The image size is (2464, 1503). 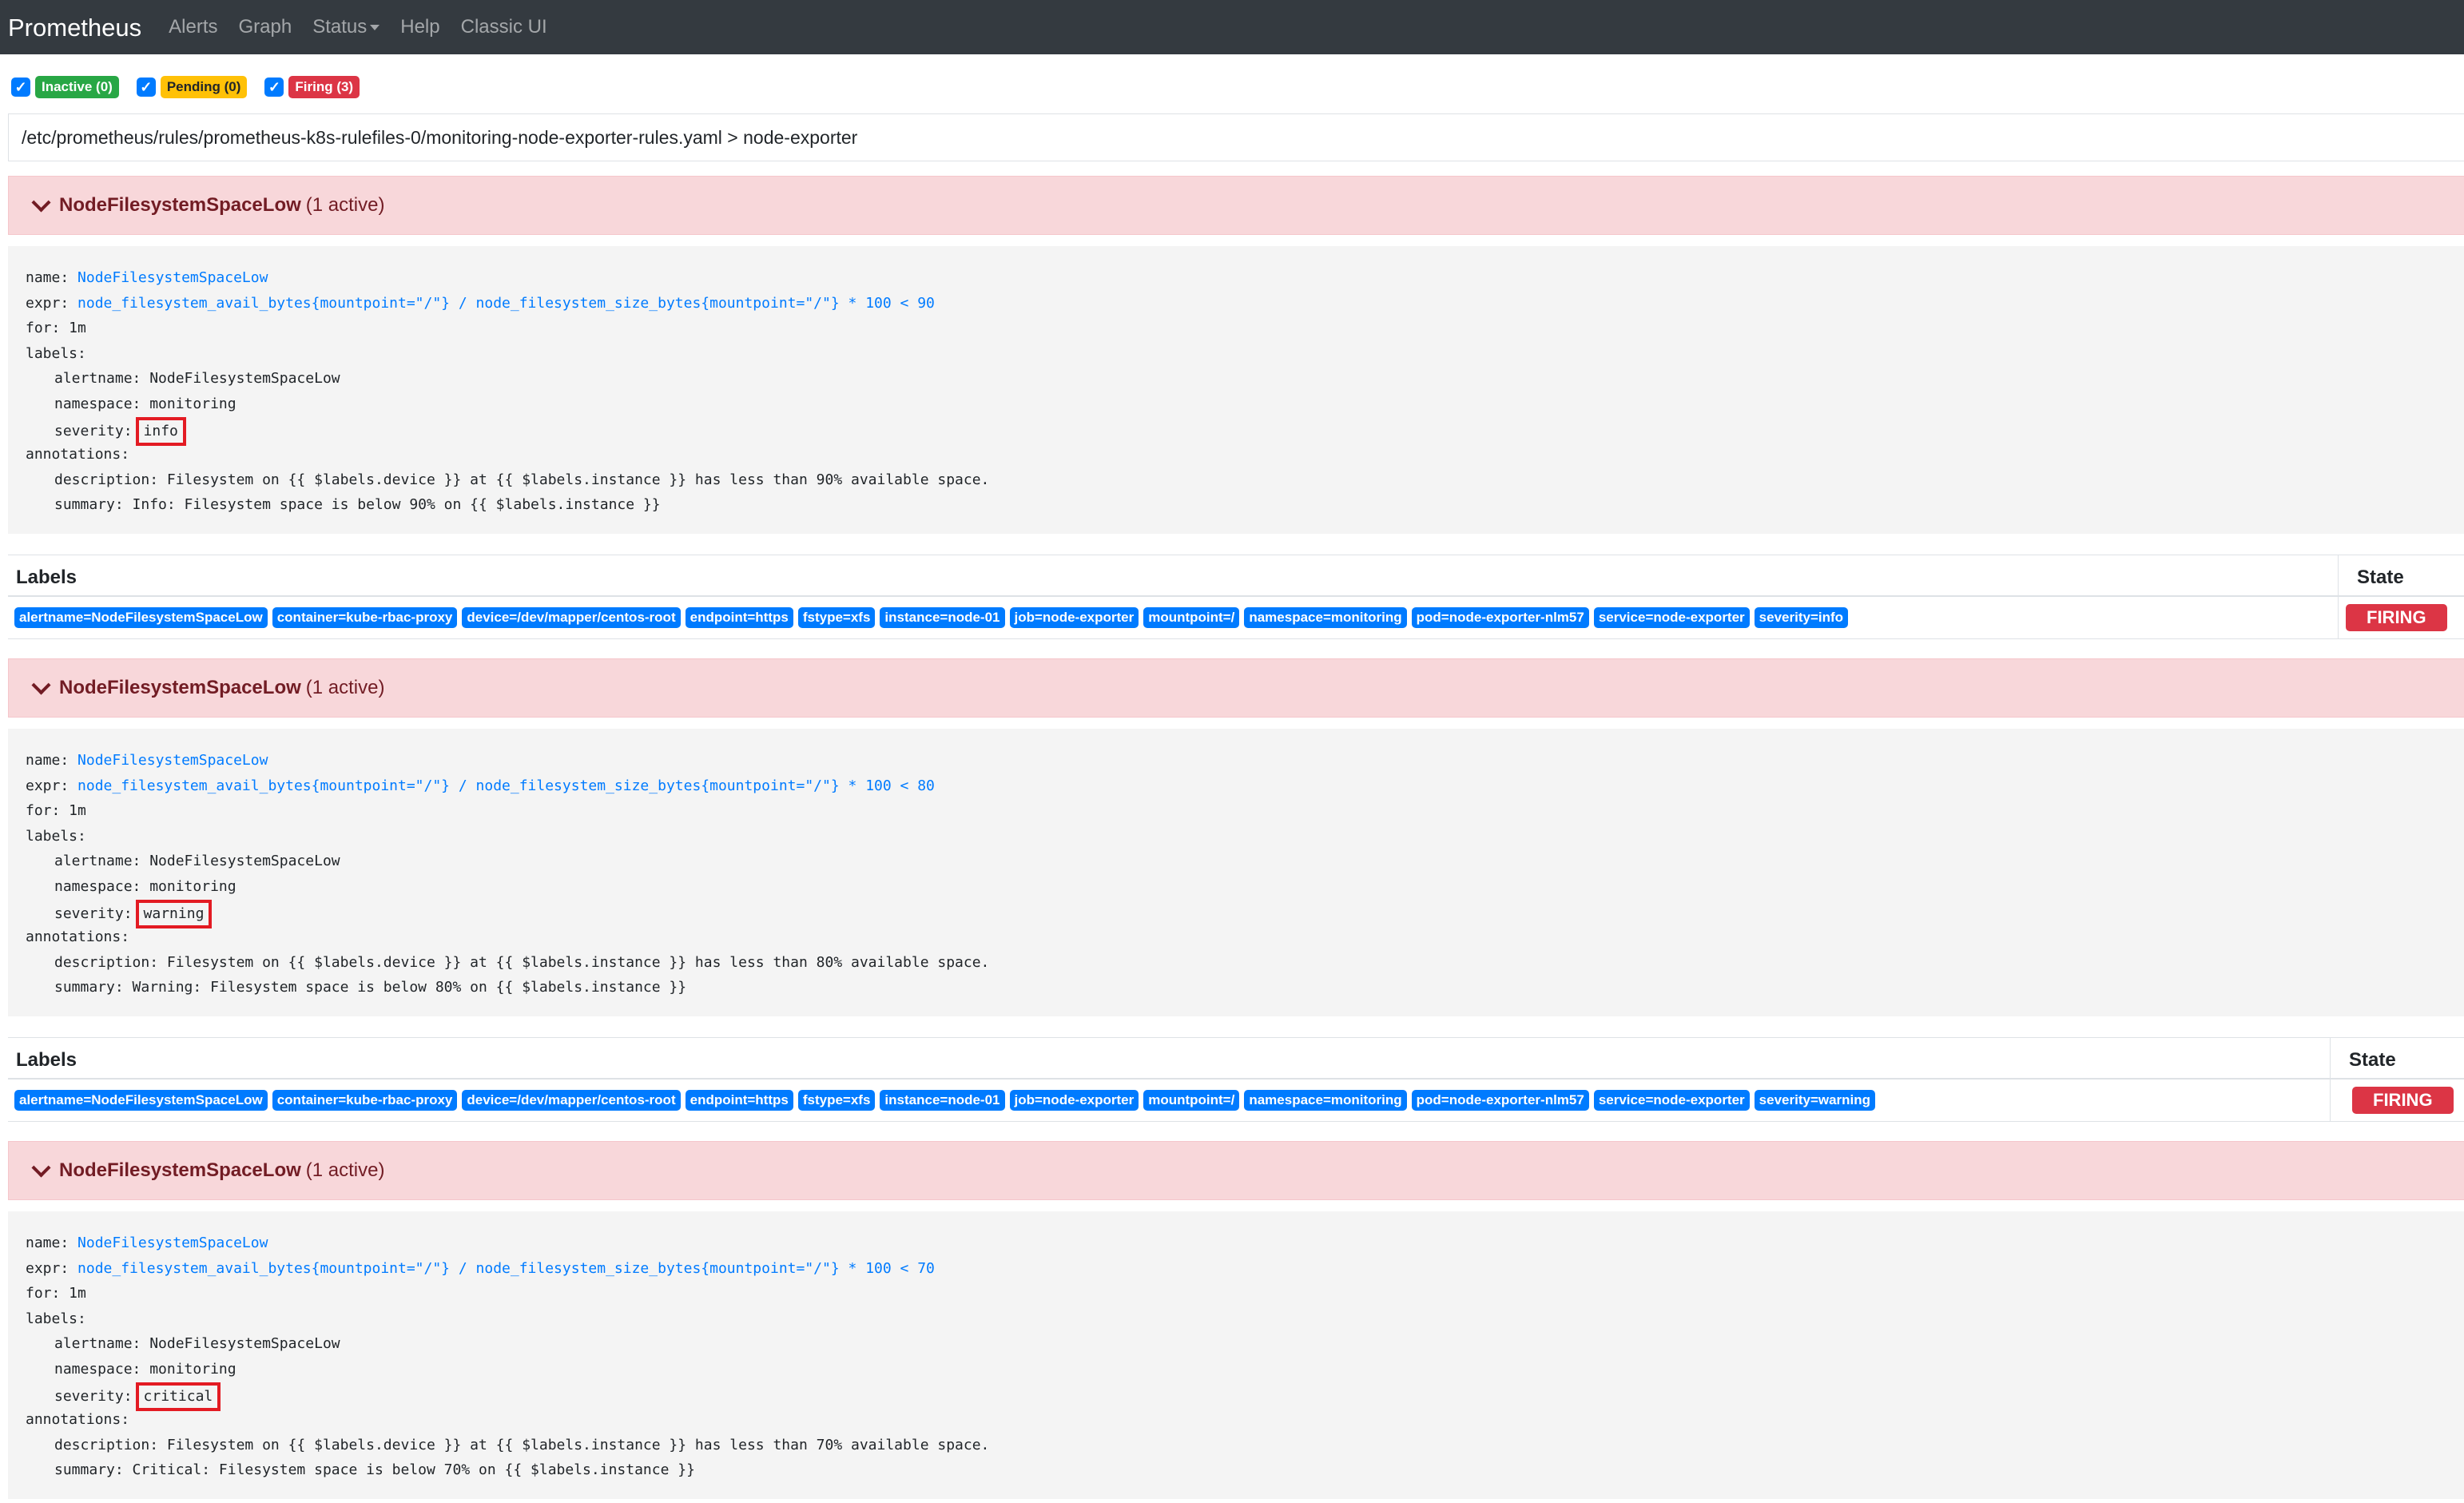 I want to click on firing-state-badge: FIRING, so click(x=2397, y=617).